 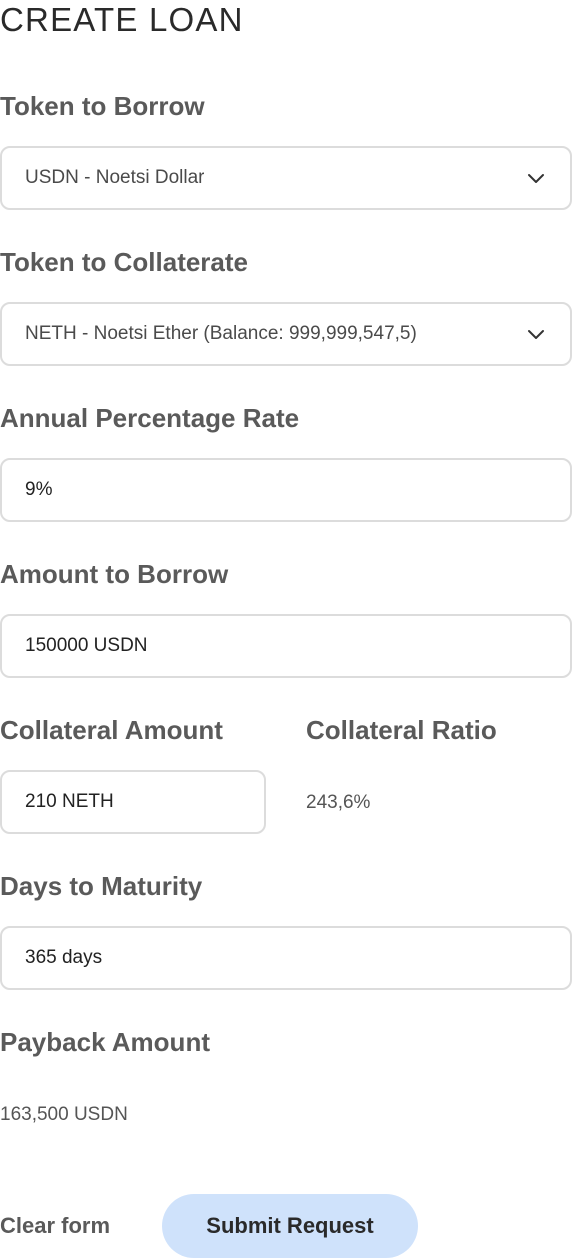 What do you see at coordinates (133, 802) in the screenshot?
I see `collateral-amount-input` at bounding box center [133, 802].